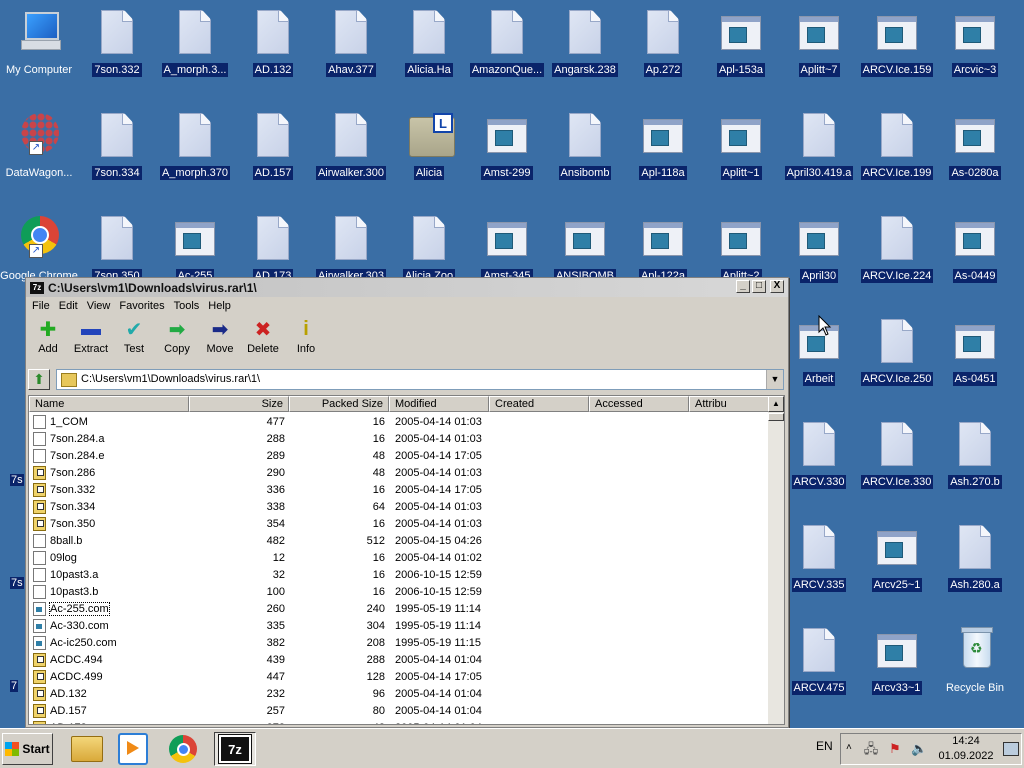 The height and width of the screenshot is (768, 1024). Describe the element at coordinates (919, 749) in the screenshot. I see `volume-icon: 🔈` at that location.